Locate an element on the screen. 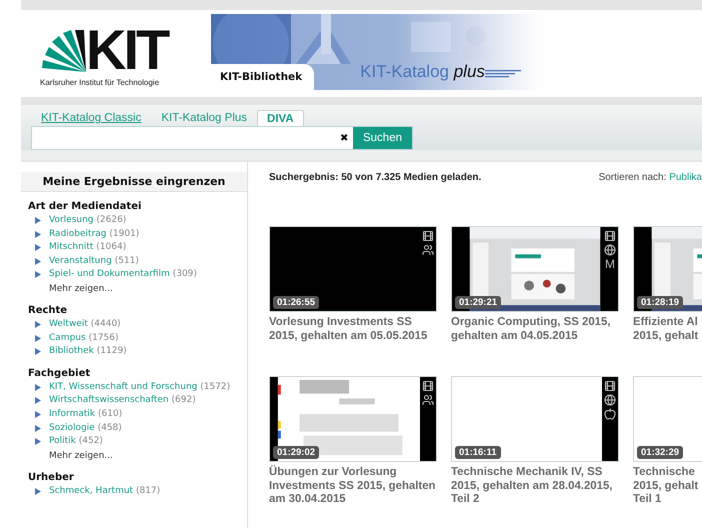 The width and height of the screenshot is (702, 528). video-title: Effiziente Al 2015, gehalt is located at coordinates (667, 329).